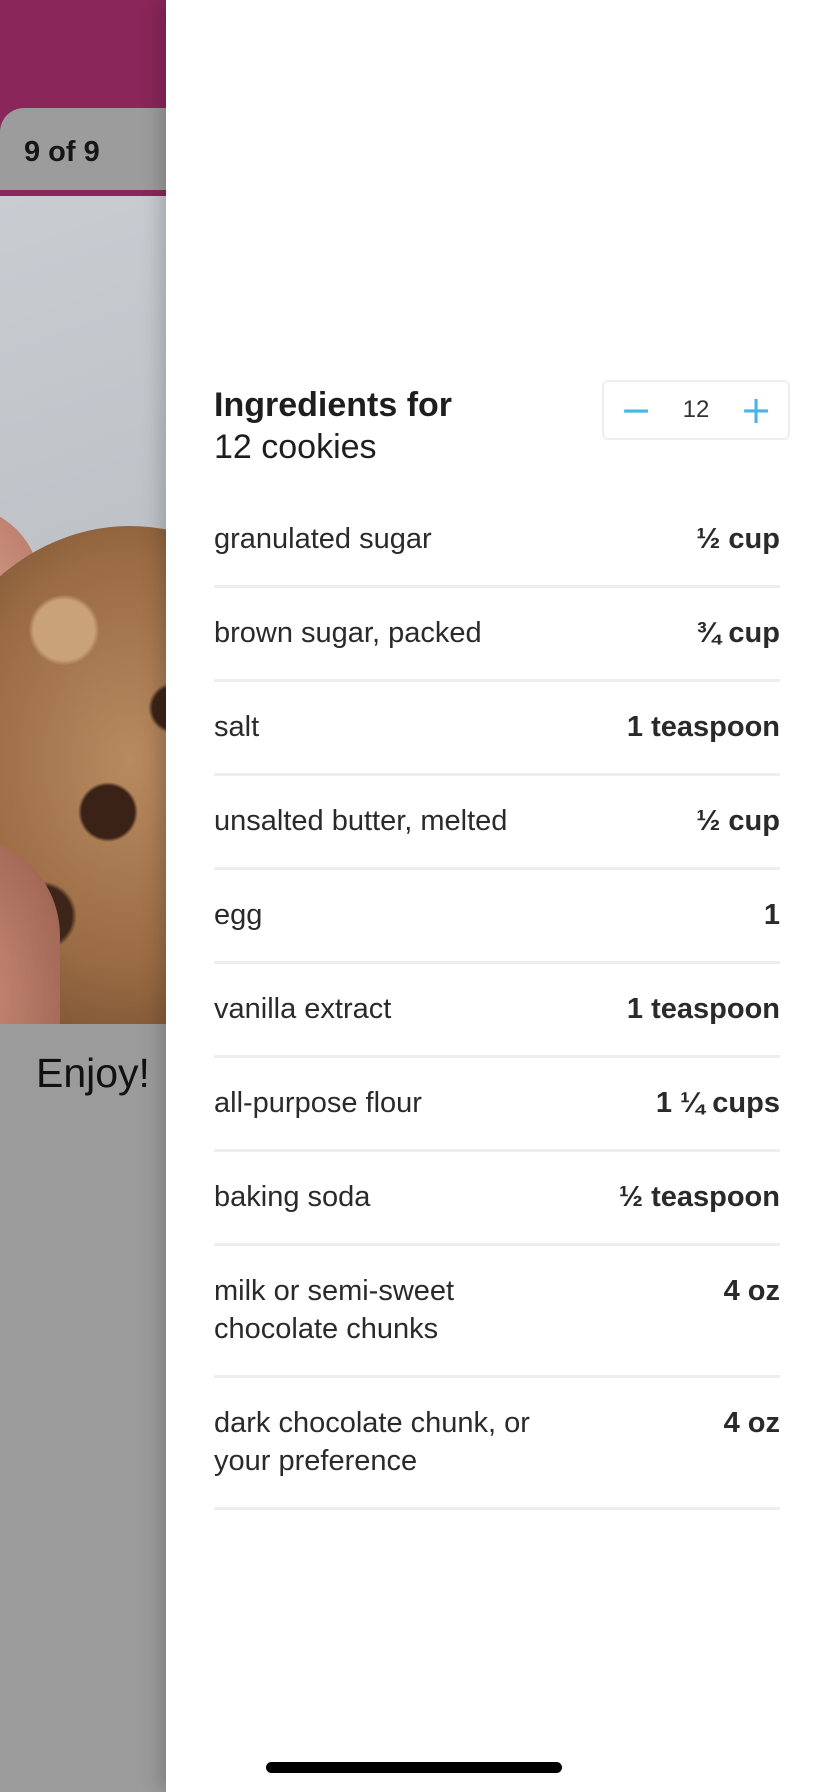  I want to click on ingredient-row: milk or semi-sweet chocolate chunks 4 oz, so click(497, 1312).